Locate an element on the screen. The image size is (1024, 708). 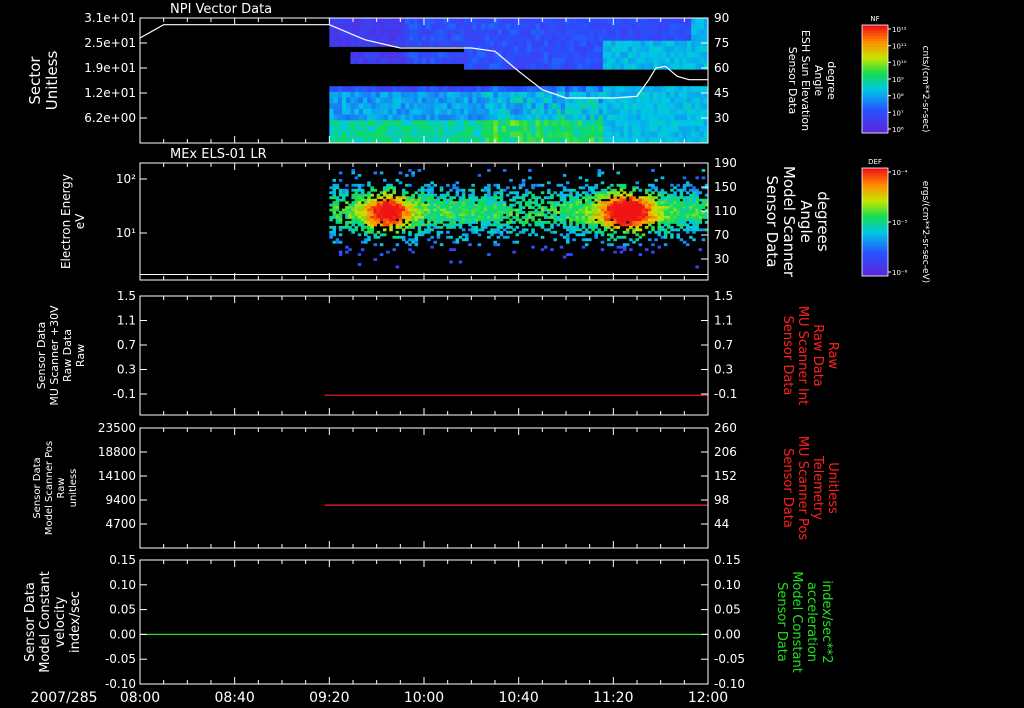
x-tick-label: 08:00 is located at coordinates (140, 698).